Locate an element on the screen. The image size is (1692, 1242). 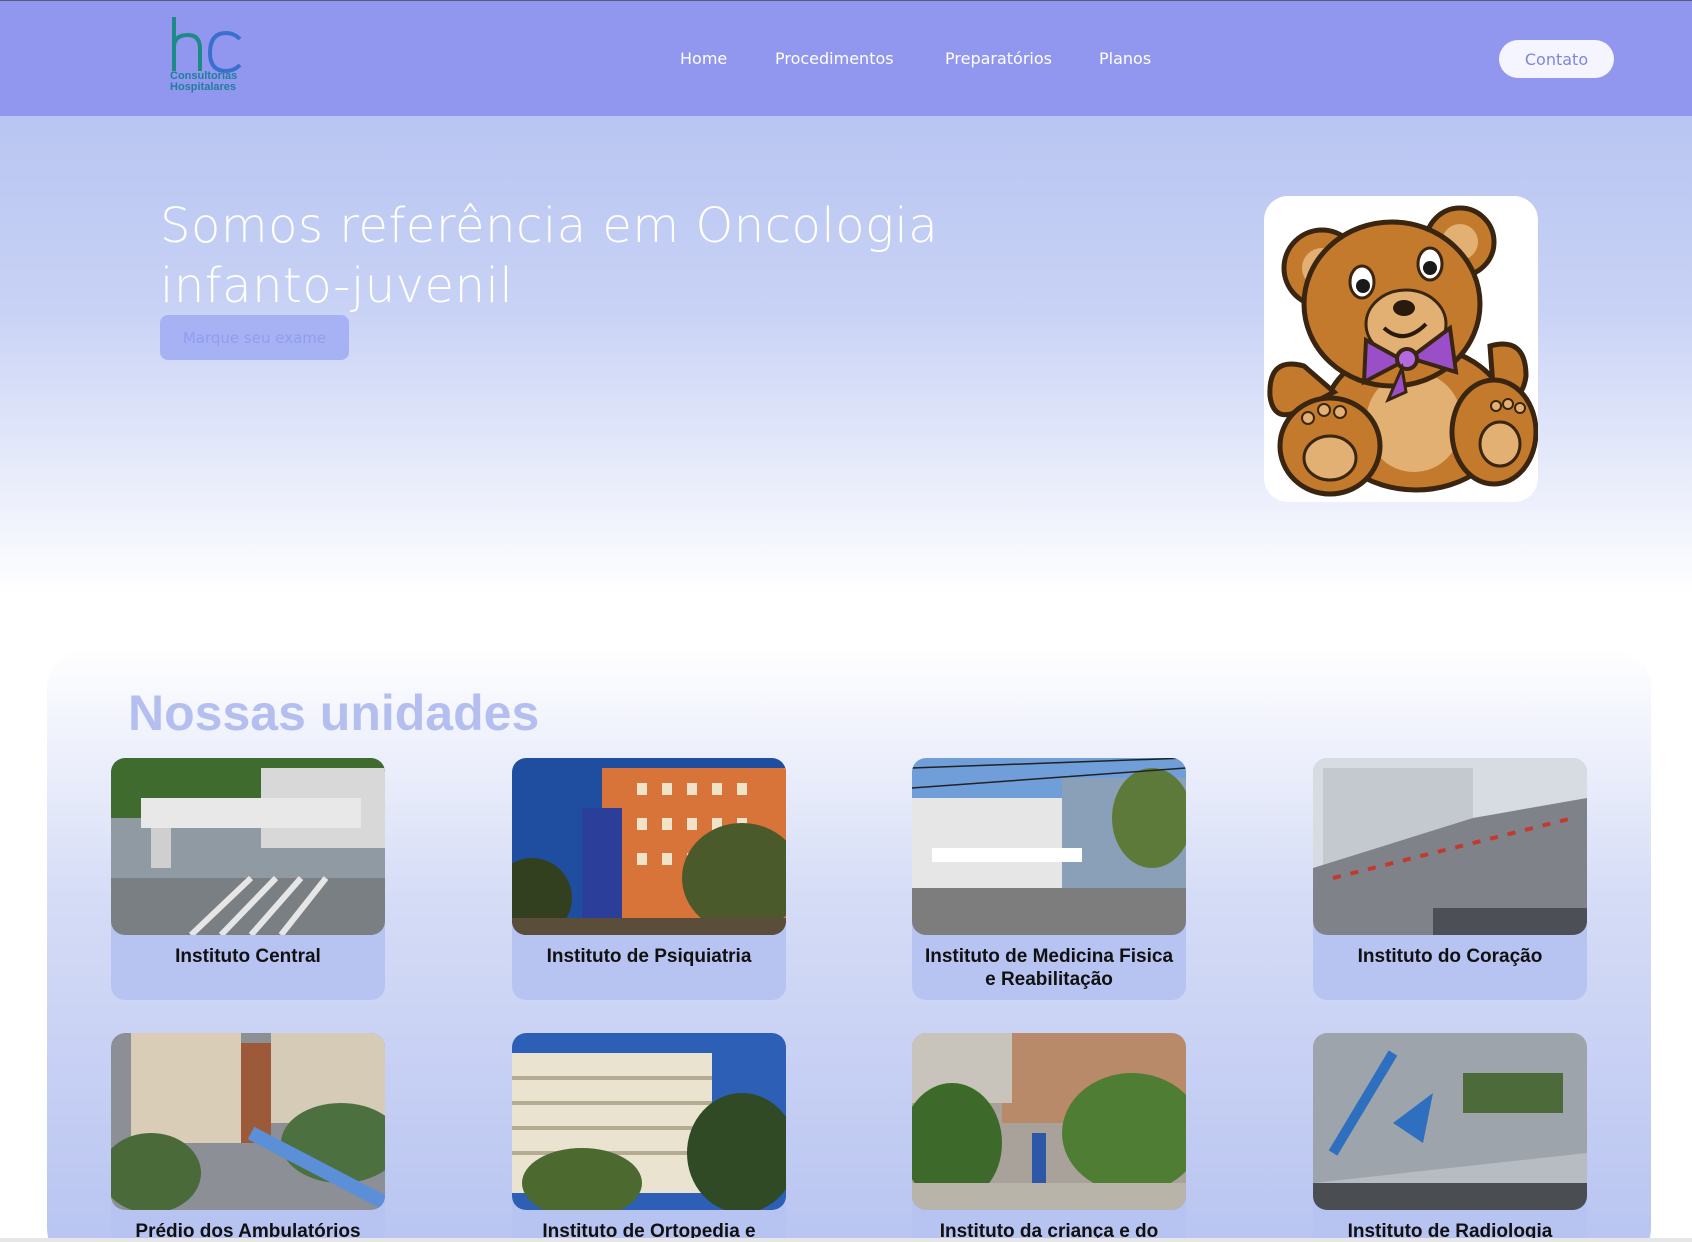
page-bottom-edge is located at coordinates (846, 1240).